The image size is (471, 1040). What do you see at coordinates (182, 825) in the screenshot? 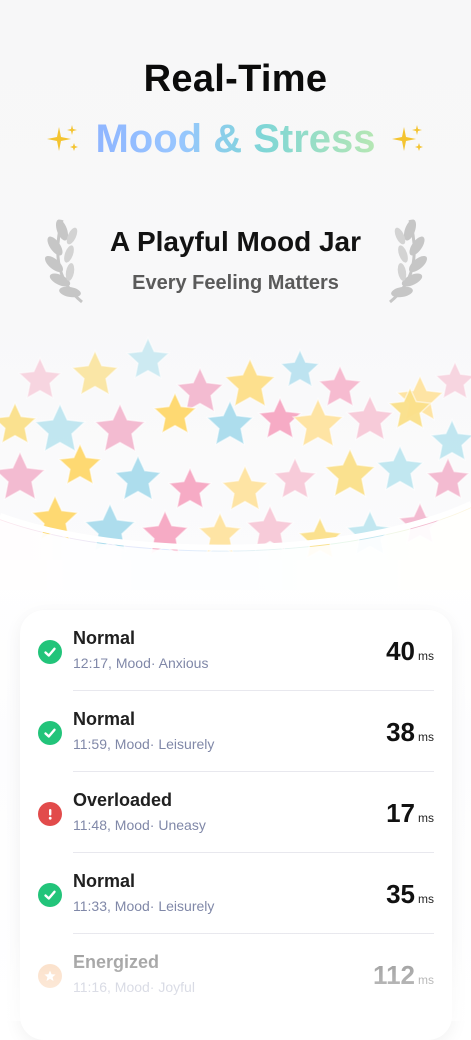
I see `list-item-mood: Uneasy` at bounding box center [182, 825].